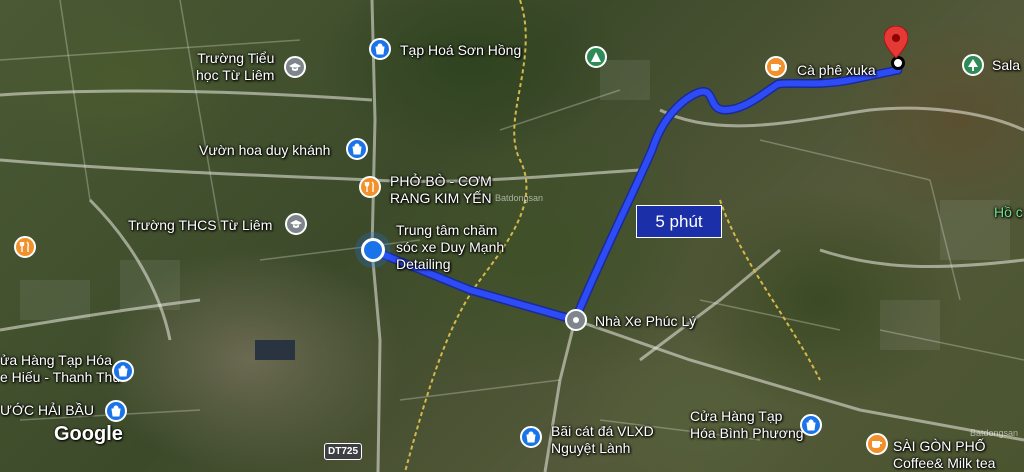  Describe the element at coordinates (596, 57) in the screenshot. I see `campground-icon` at that location.